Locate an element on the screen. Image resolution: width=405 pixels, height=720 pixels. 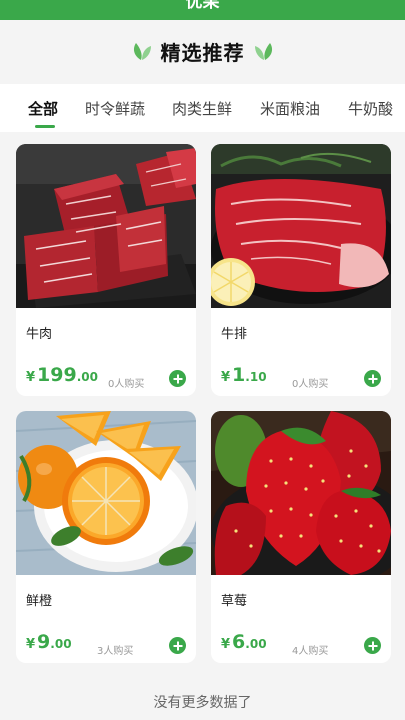
section-header: 精选推荐 is located at coordinates (202, 51).